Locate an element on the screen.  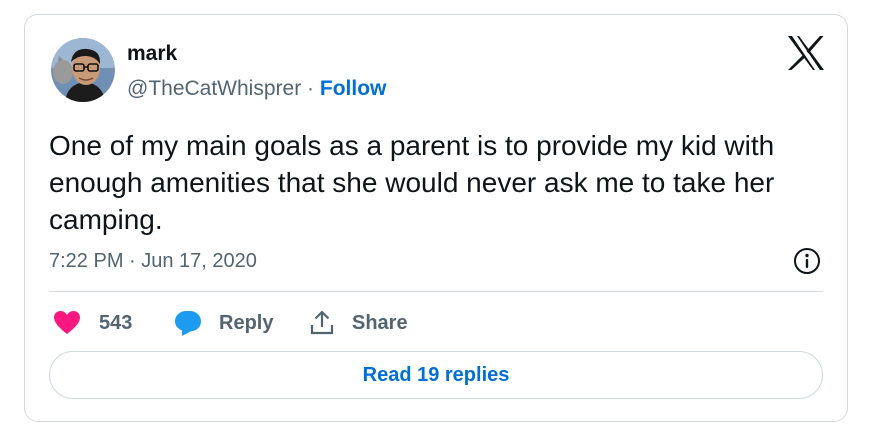
share-label: Share is located at coordinates (380, 322).